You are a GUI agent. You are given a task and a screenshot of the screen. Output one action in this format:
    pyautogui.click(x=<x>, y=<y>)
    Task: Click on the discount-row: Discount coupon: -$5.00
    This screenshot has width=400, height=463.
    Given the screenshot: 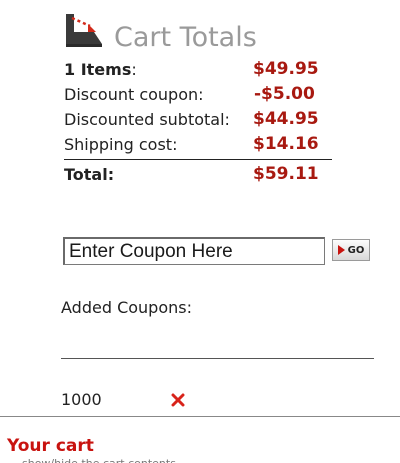 What is the action you would take?
    pyautogui.click(x=198, y=94)
    